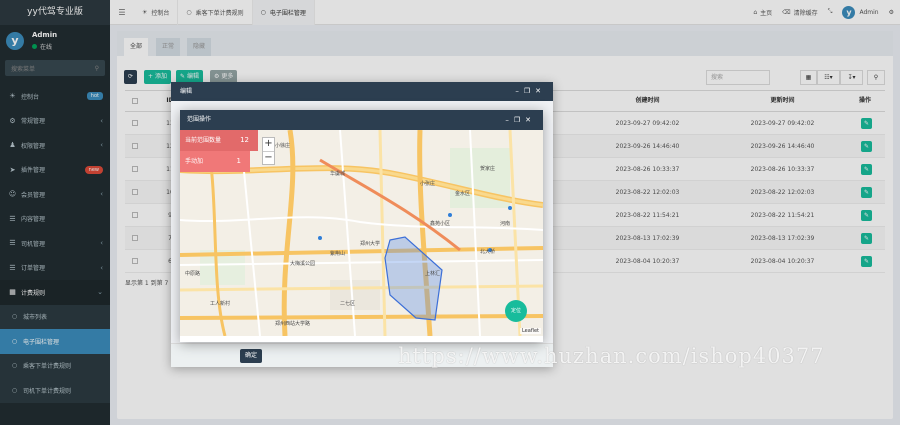 The height and width of the screenshot is (425, 900). I want to click on manual-add-count: 1, so click(238, 161).